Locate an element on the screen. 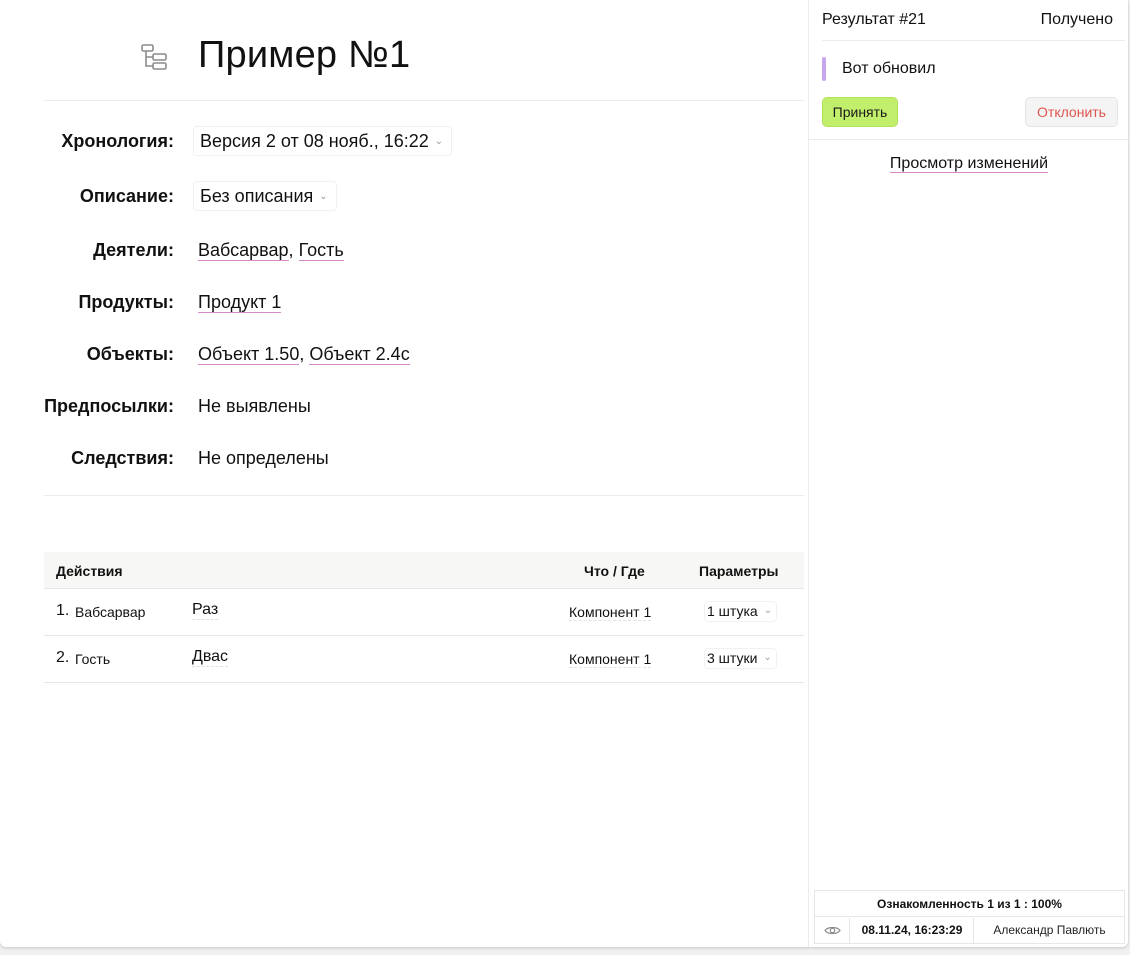 This screenshot has height=955, width=1130. column-header-actions: Действия is located at coordinates (89, 571).